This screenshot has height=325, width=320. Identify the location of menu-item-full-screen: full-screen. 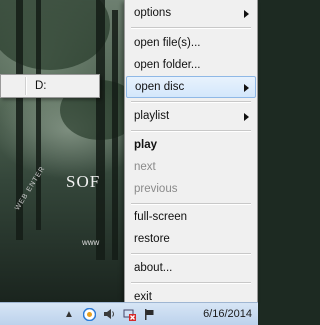
(191, 217).